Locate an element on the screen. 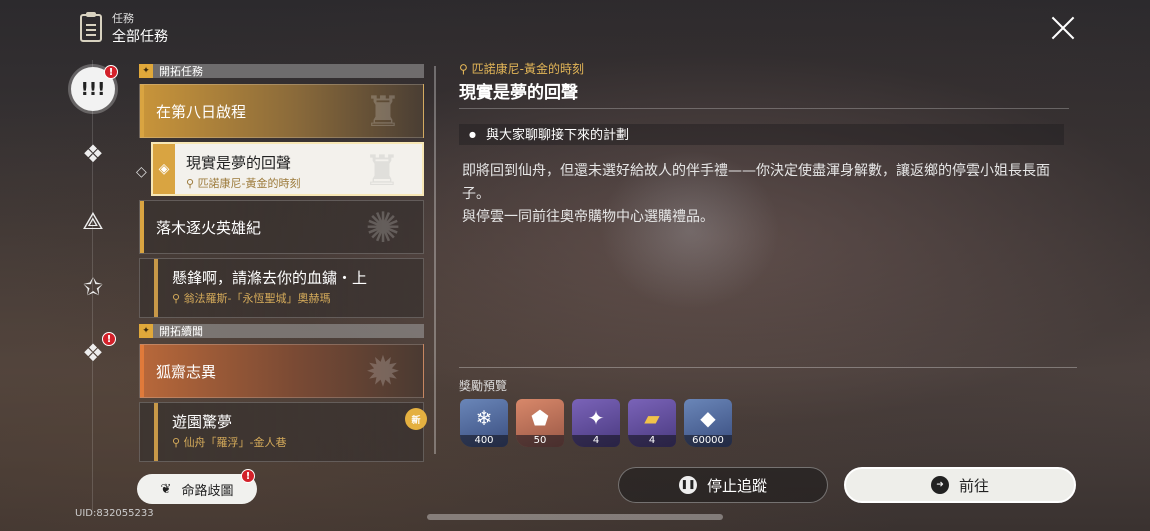 This screenshot has width=1150, height=531. triangle-star-icon: ⟁ is located at coordinates (93, 221).